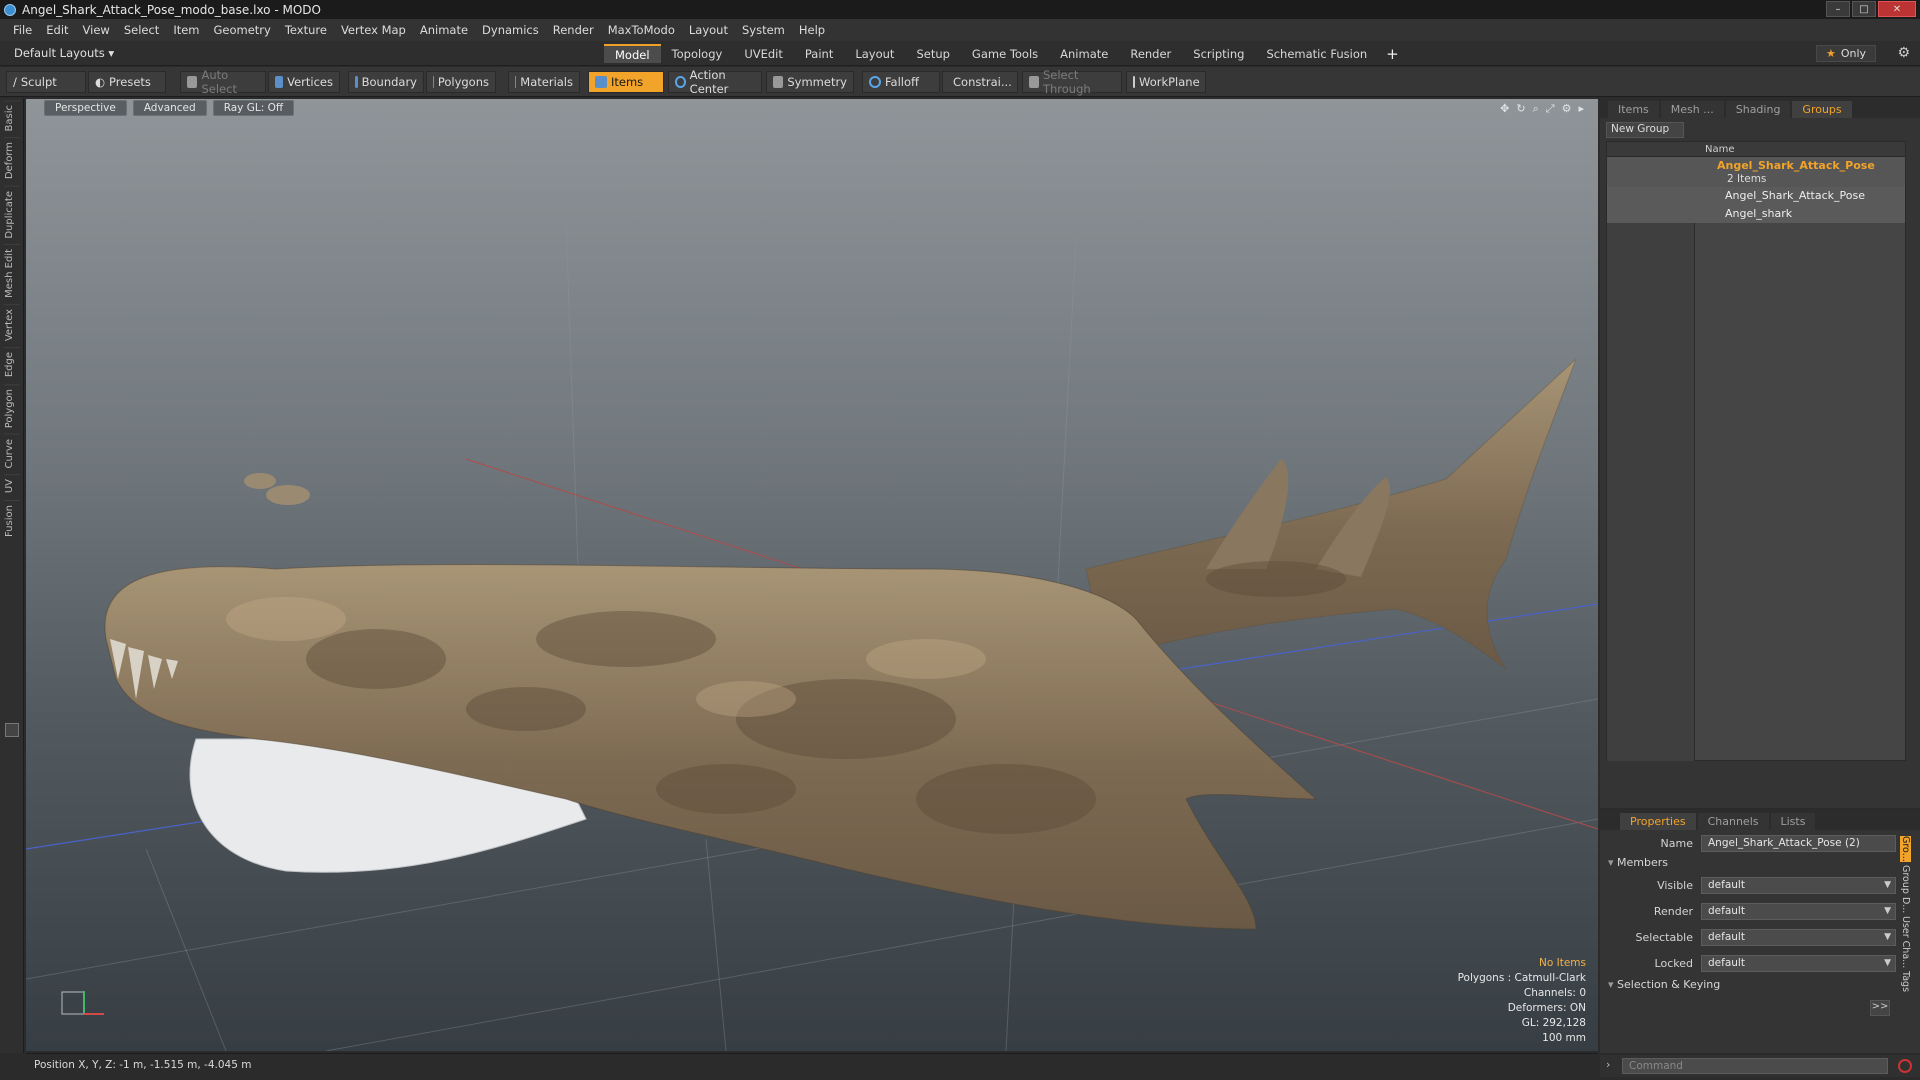 The height and width of the screenshot is (1080, 1920). What do you see at coordinates (763, 53) in the screenshot?
I see `tab-uvedit: UVEdit` at bounding box center [763, 53].